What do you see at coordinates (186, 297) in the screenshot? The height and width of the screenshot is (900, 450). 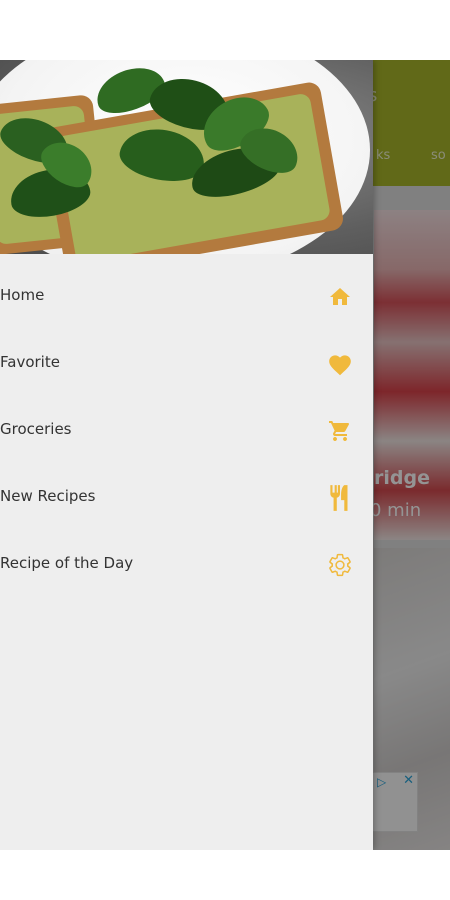 I see `nav-item-home: Home` at bounding box center [186, 297].